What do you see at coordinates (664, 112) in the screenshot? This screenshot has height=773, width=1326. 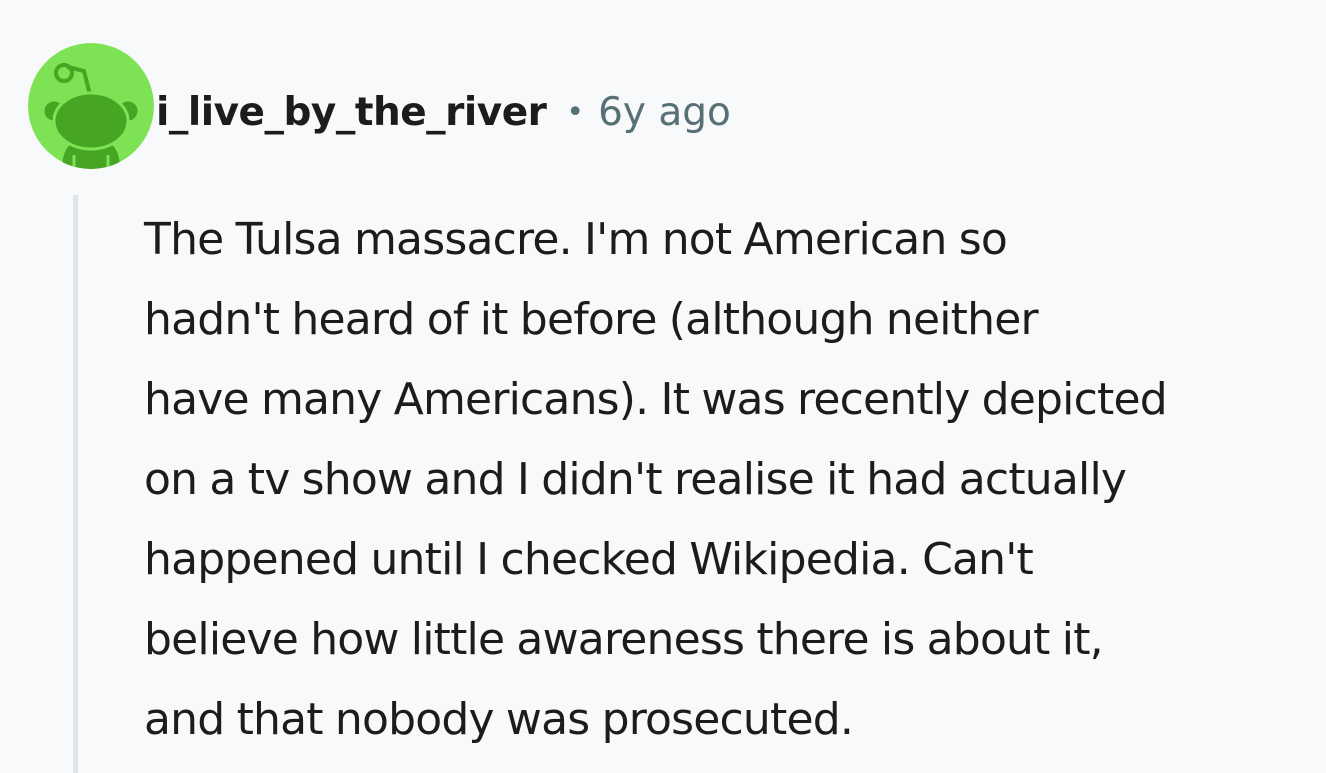 I see `timestamp: 6y ago` at bounding box center [664, 112].